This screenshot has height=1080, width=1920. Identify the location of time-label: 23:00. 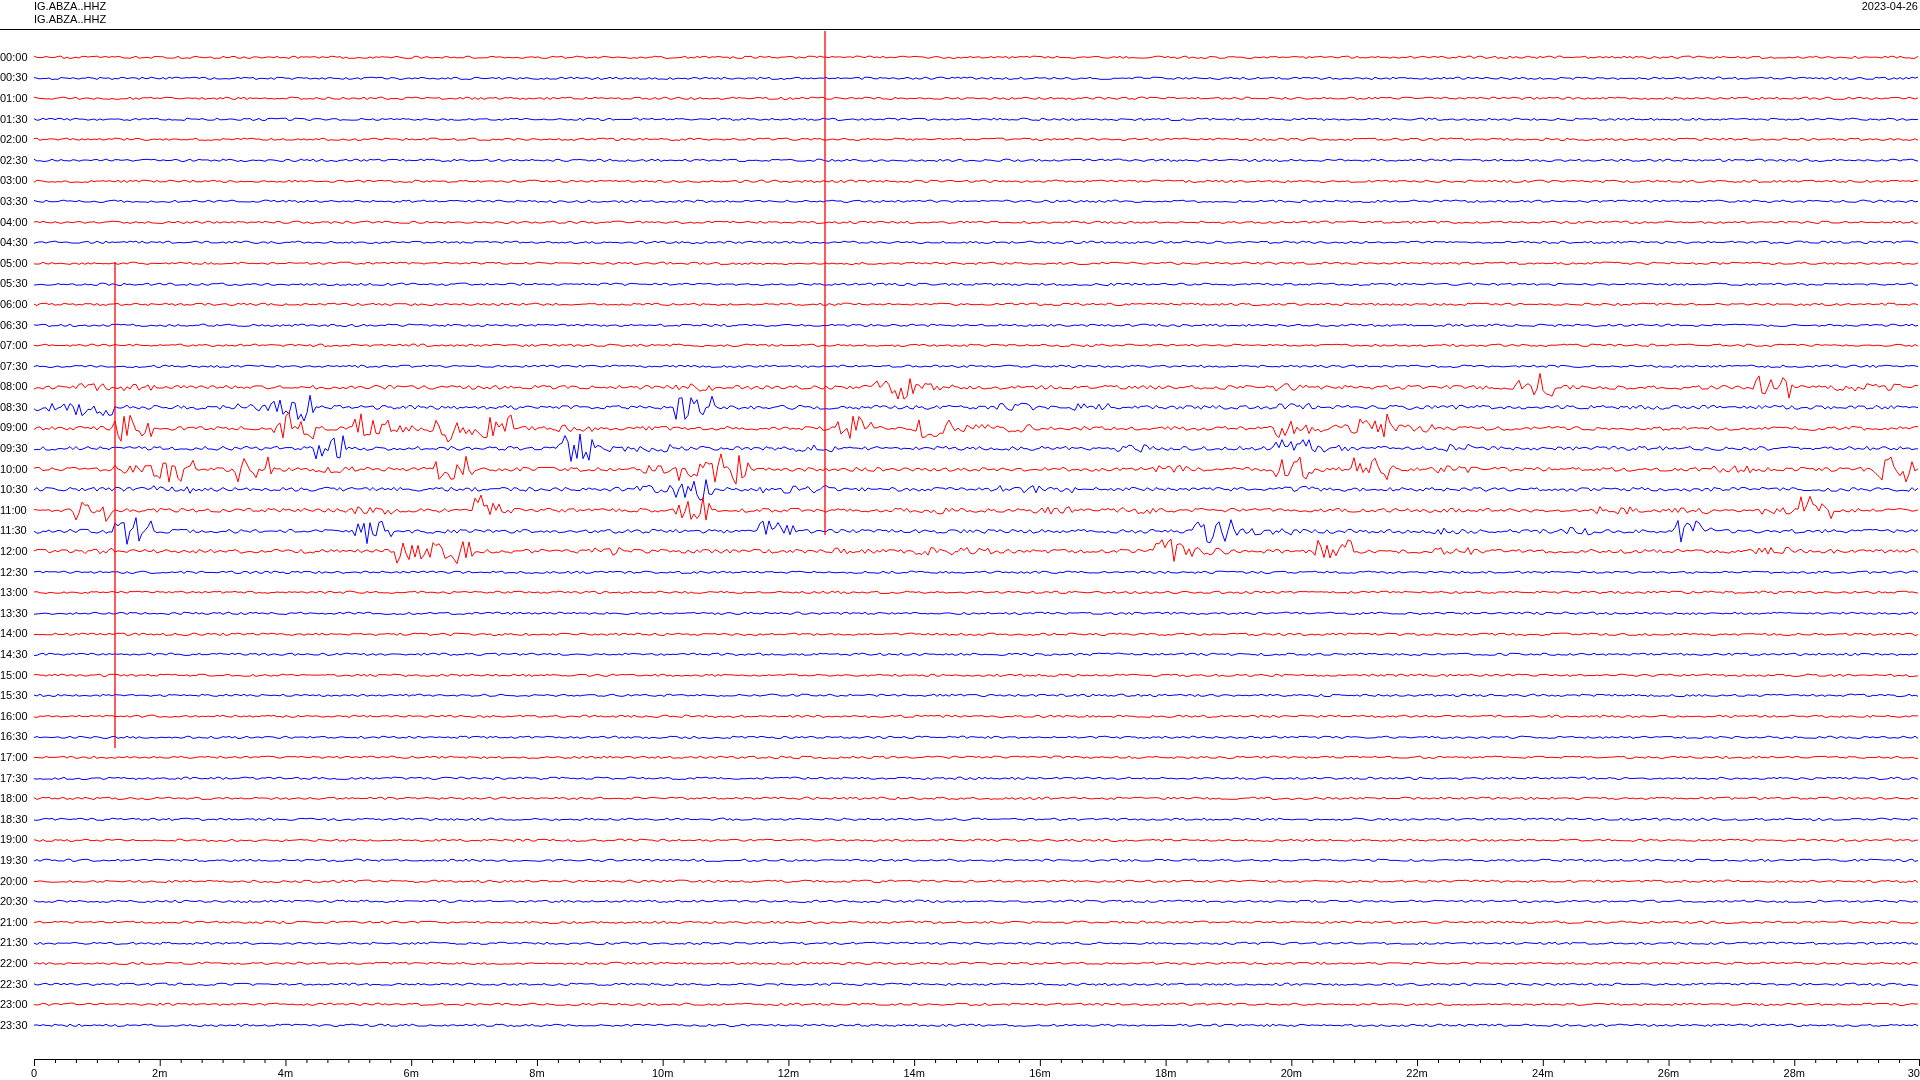
(14, 1005).